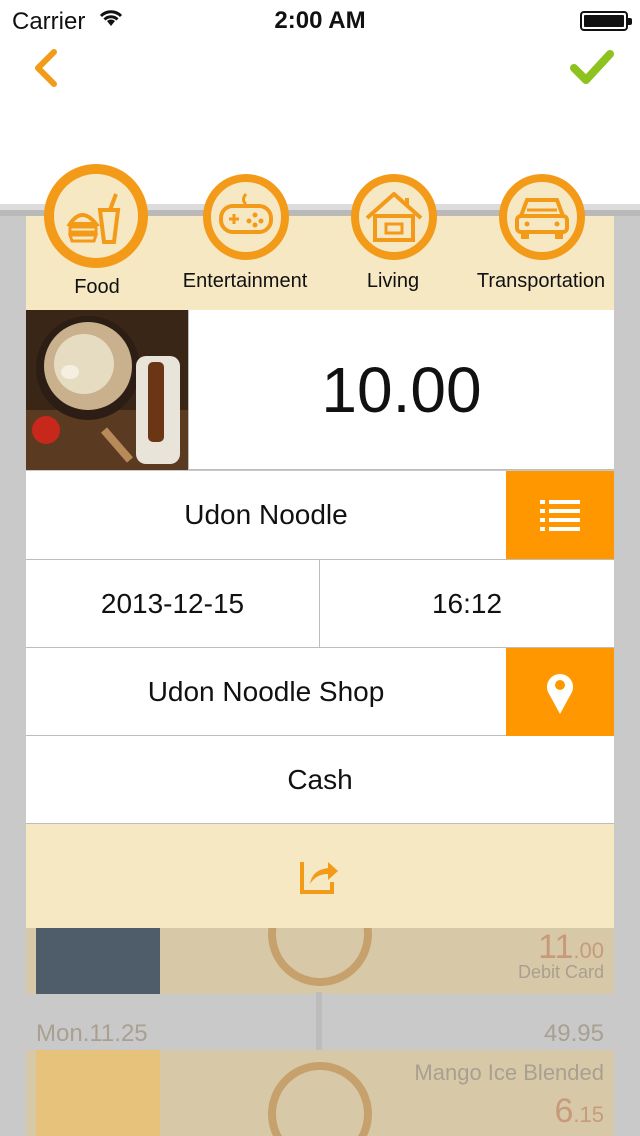 The width and height of the screenshot is (640, 1136). I want to click on map-pin-icon, so click(560, 694).